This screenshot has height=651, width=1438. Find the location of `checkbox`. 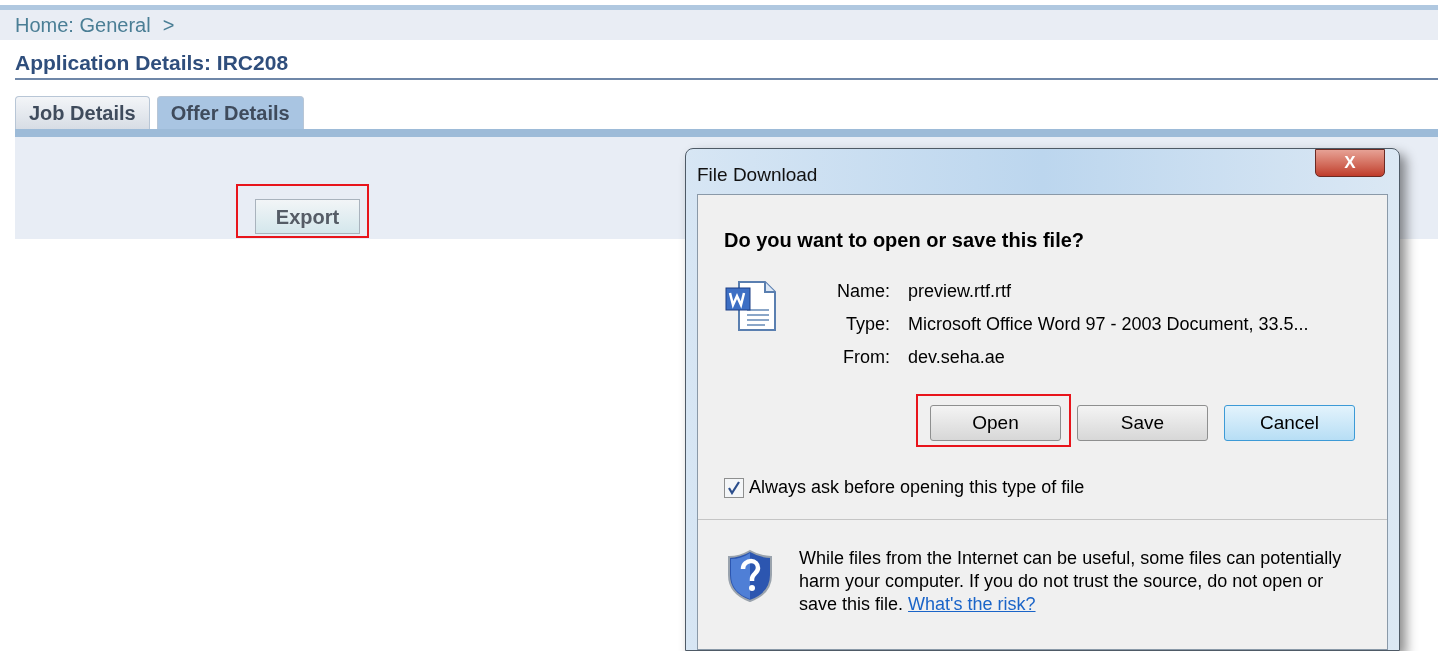

checkbox is located at coordinates (734, 487).